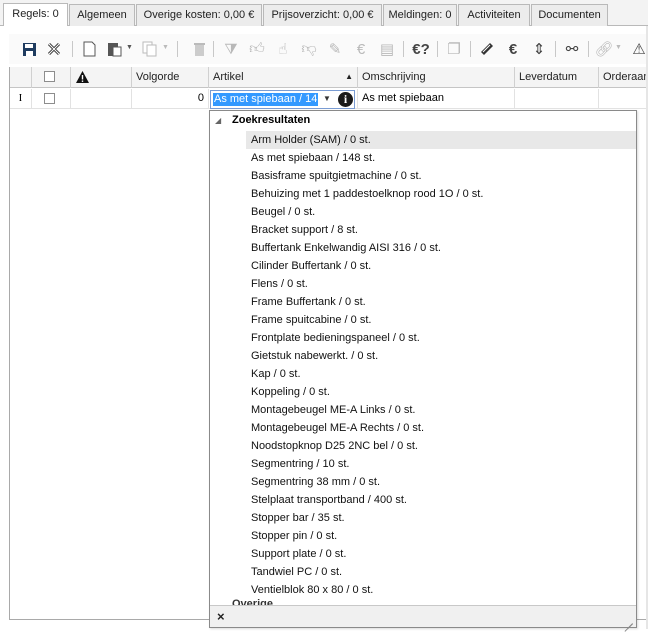  Describe the element at coordinates (166, 48) in the screenshot. I see `copy-dropdown-caret: ▼` at that location.